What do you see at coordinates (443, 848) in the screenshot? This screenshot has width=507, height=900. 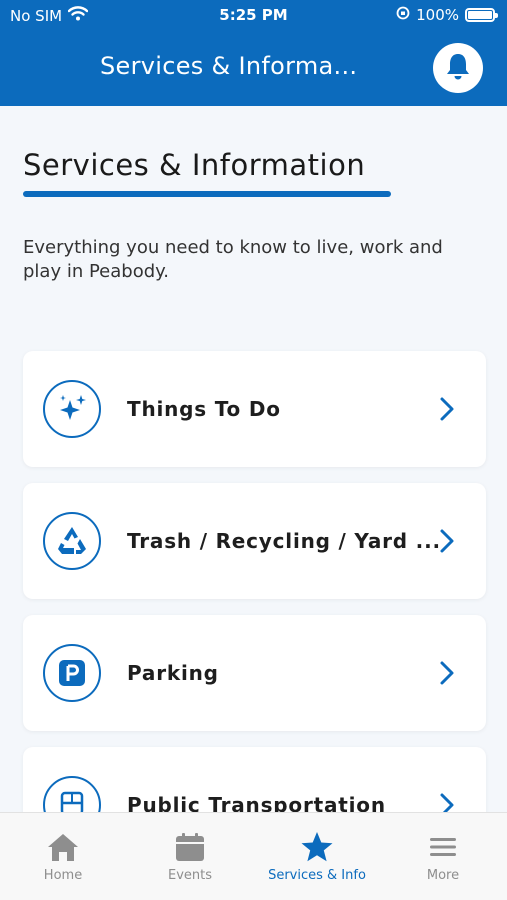 I see `menu-icon` at bounding box center [443, 848].